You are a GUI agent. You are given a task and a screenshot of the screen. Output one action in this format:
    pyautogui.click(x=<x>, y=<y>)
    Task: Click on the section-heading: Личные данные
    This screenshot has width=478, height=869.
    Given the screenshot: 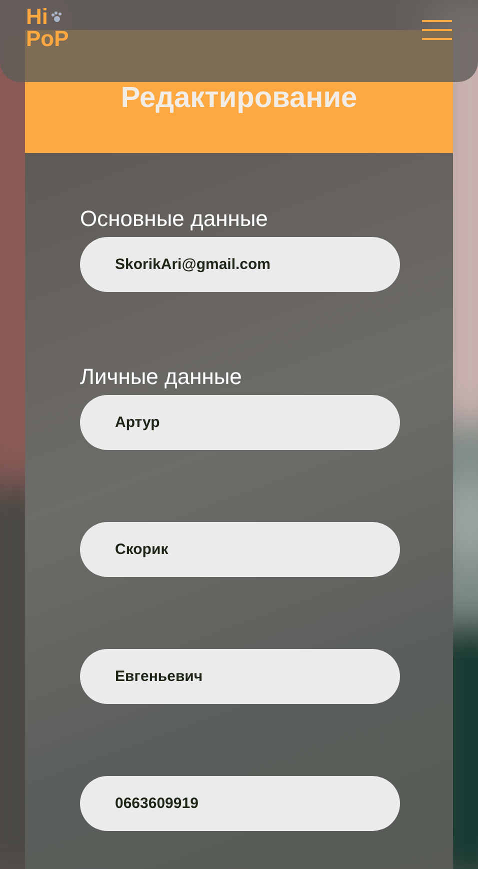 What is the action you would take?
    pyautogui.click(x=161, y=377)
    